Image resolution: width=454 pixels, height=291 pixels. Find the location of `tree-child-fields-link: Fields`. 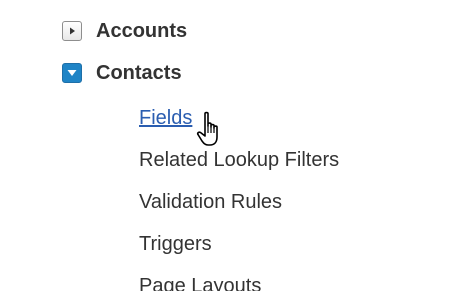

tree-child-fields-link: Fields is located at coordinates (165, 118).